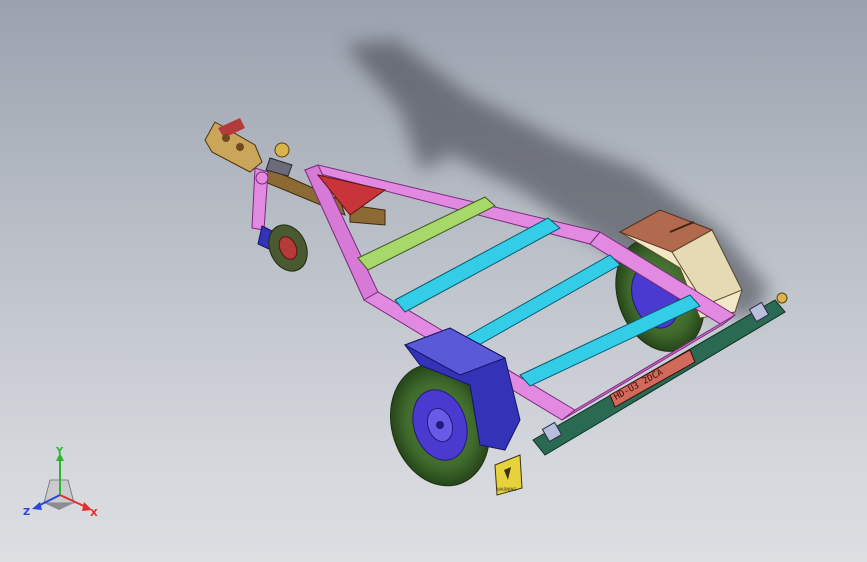  Describe the element at coordinates (65, 485) in the screenshot. I see `view-orientation-triad: Y X Z` at that location.